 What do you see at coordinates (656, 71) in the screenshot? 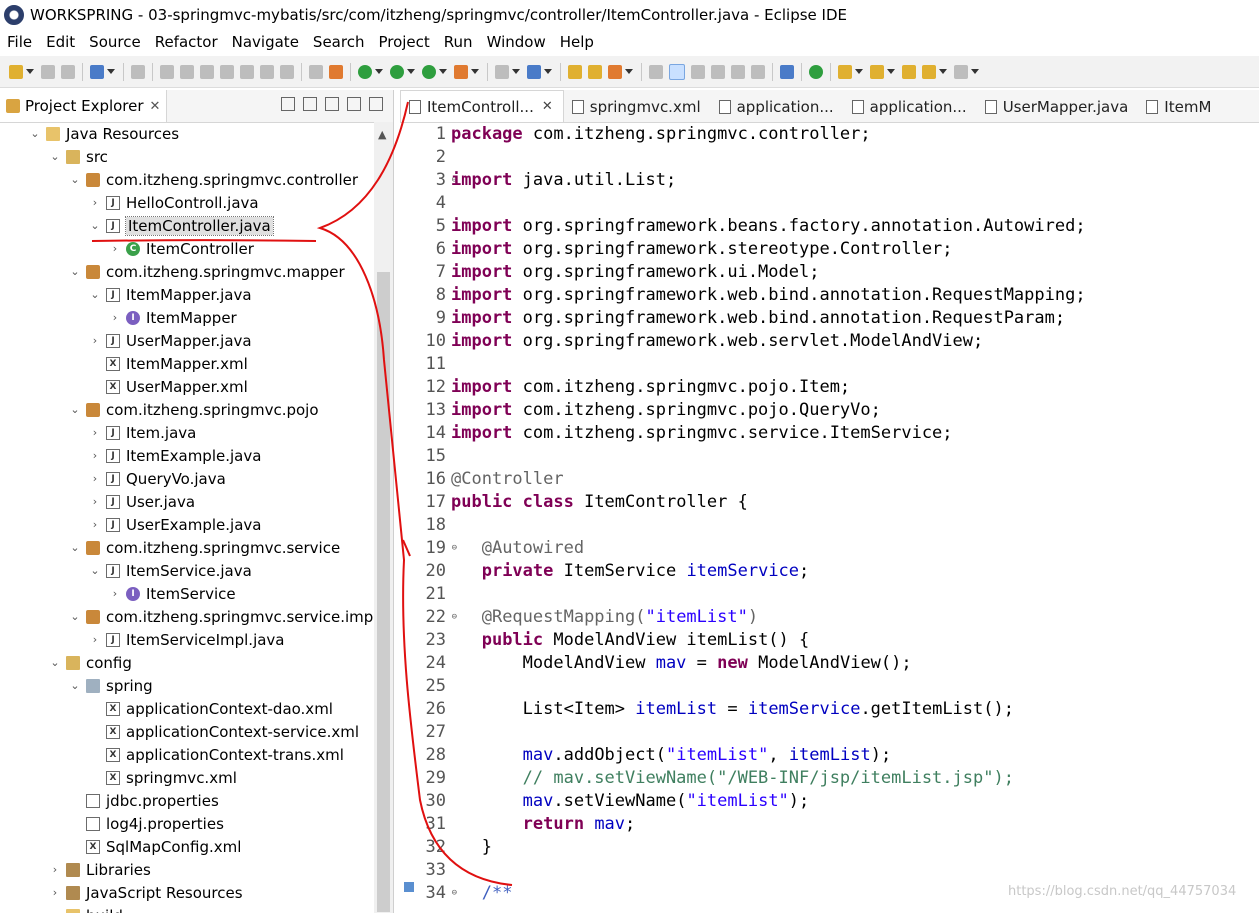
I see `toggle-breadcrumb-icon` at bounding box center [656, 71].